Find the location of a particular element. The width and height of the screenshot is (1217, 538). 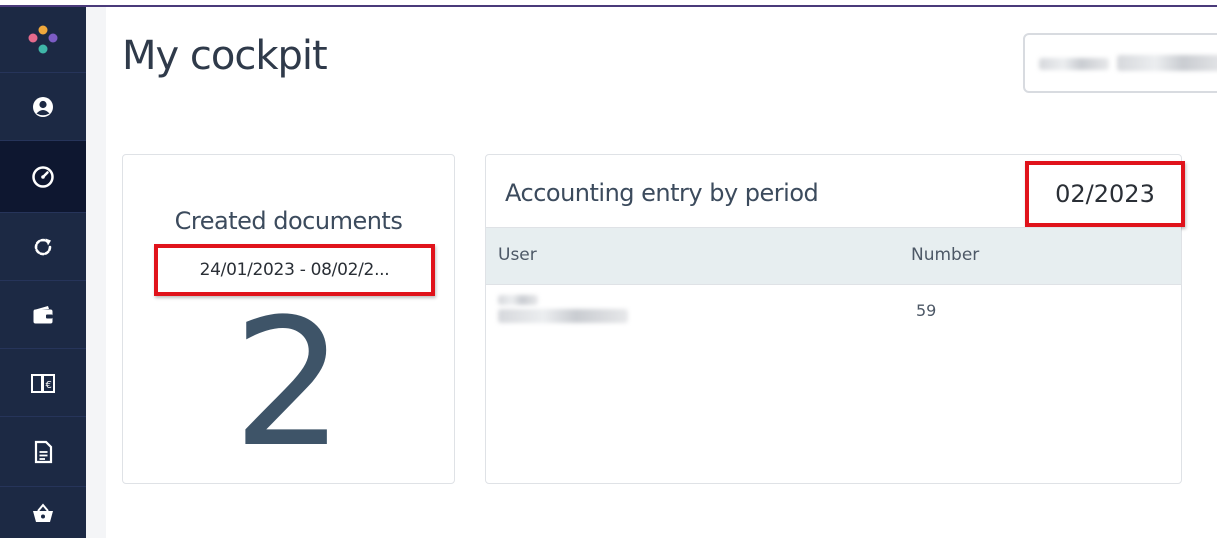

shopping-basket-icon is located at coordinates (43, 513).